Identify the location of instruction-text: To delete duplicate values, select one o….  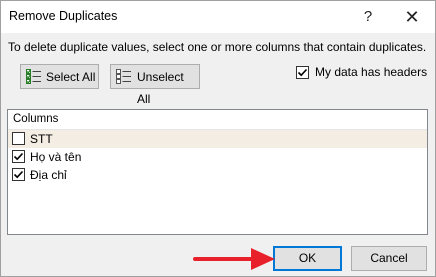
(217, 47).